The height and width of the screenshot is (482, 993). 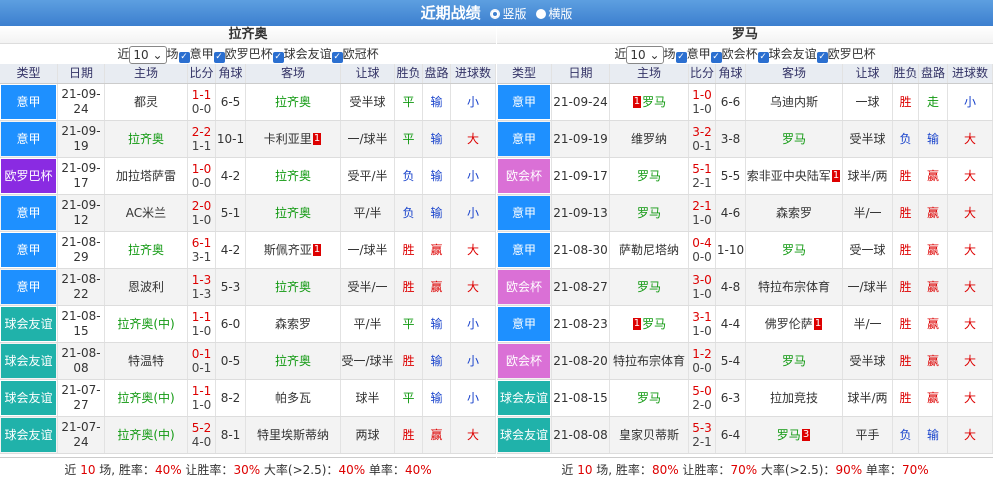 What do you see at coordinates (202, 176) in the screenshot?
I see `score: 1-0 0-0` at bounding box center [202, 176].